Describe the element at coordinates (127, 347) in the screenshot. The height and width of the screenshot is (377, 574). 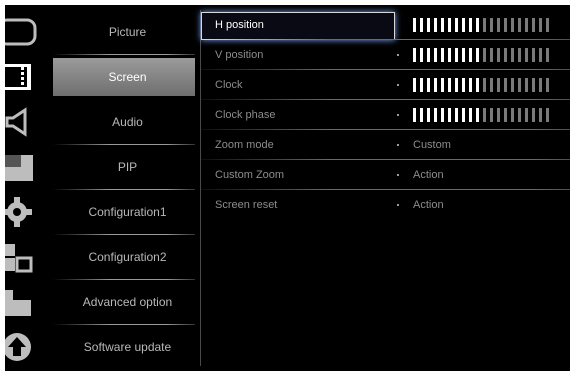
I see `menu-item-label: Software update` at that location.